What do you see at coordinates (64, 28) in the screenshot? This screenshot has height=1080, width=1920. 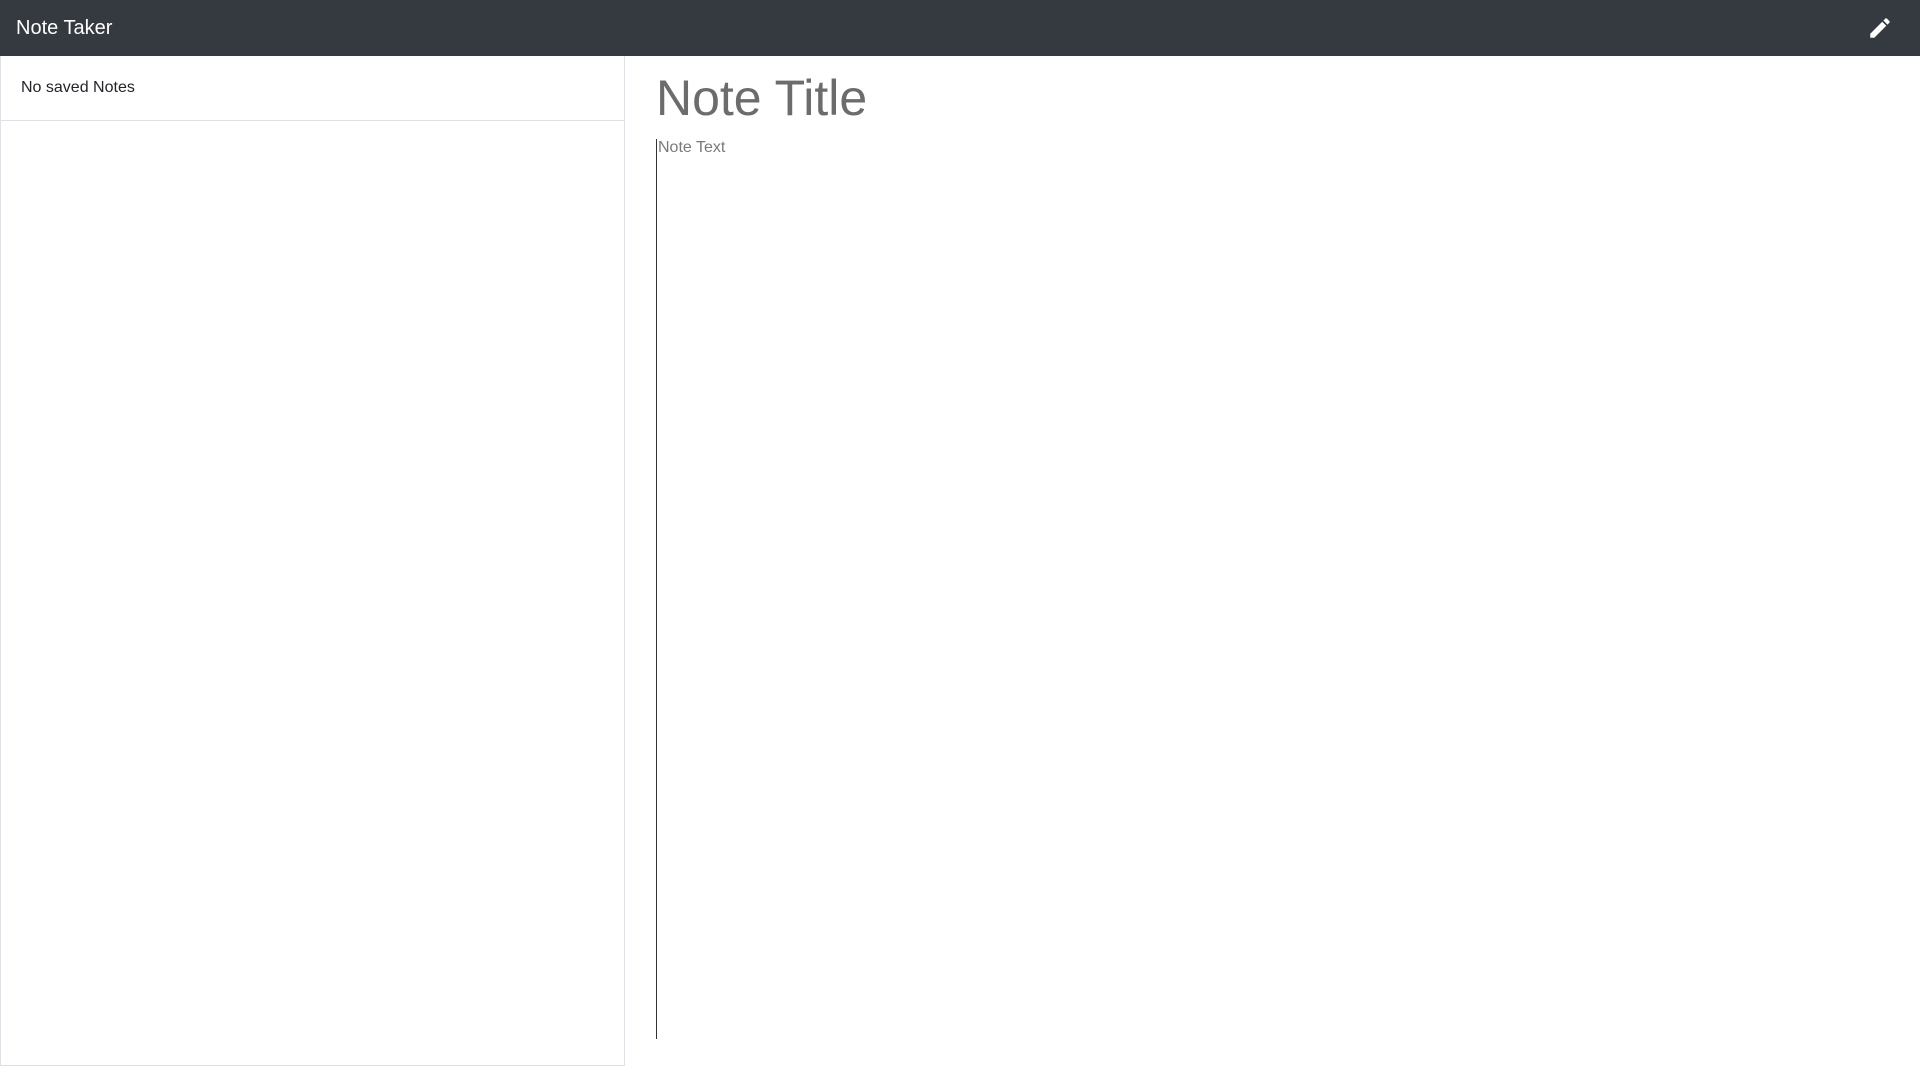 I see `app-brand: Note Taker` at bounding box center [64, 28].